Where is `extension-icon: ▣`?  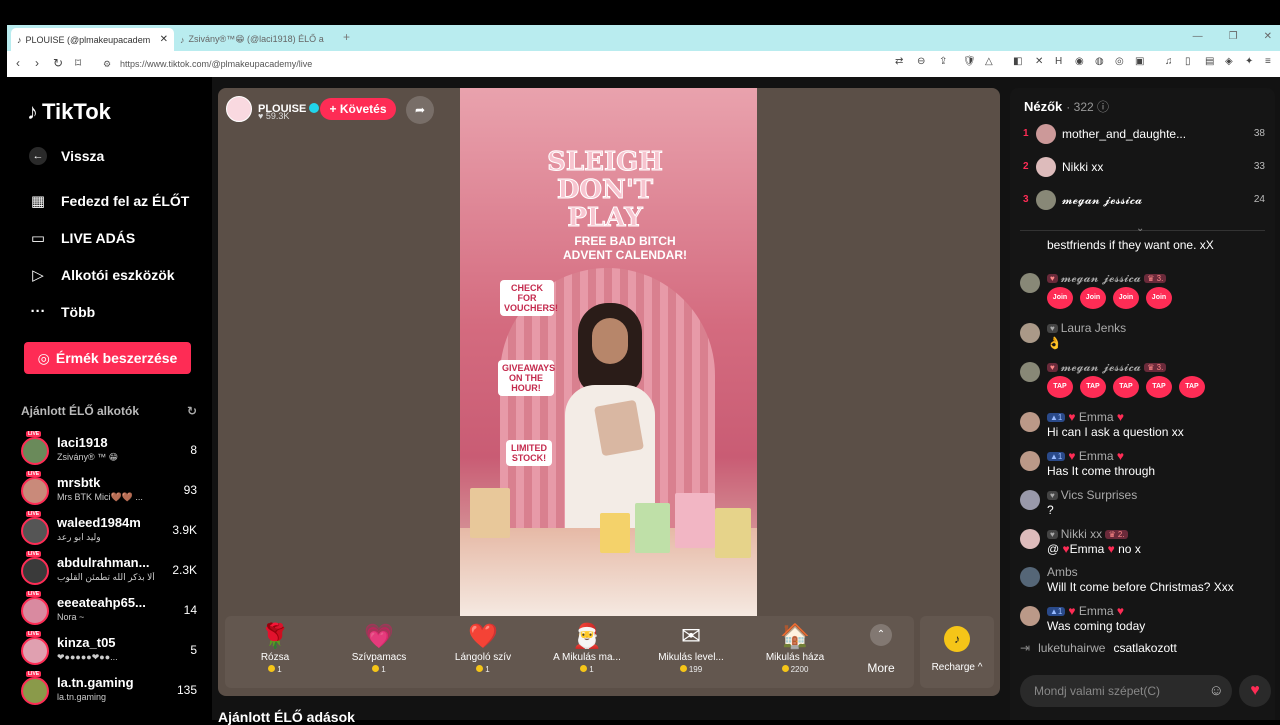 extension-icon: ▣ is located at coordinates (1139, 61).